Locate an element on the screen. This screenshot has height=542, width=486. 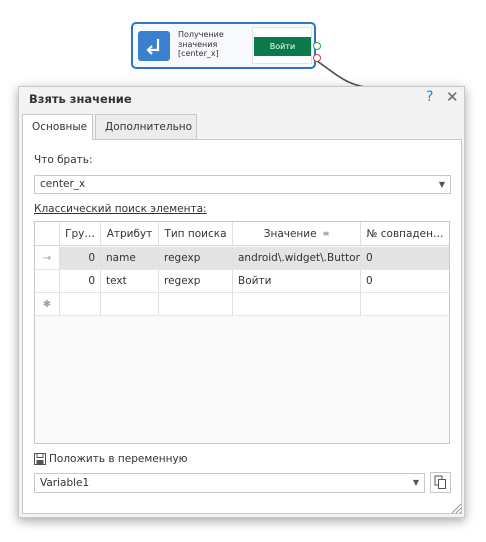
column-header-search-type: Тип поиска is located at coordinates (196, 233).